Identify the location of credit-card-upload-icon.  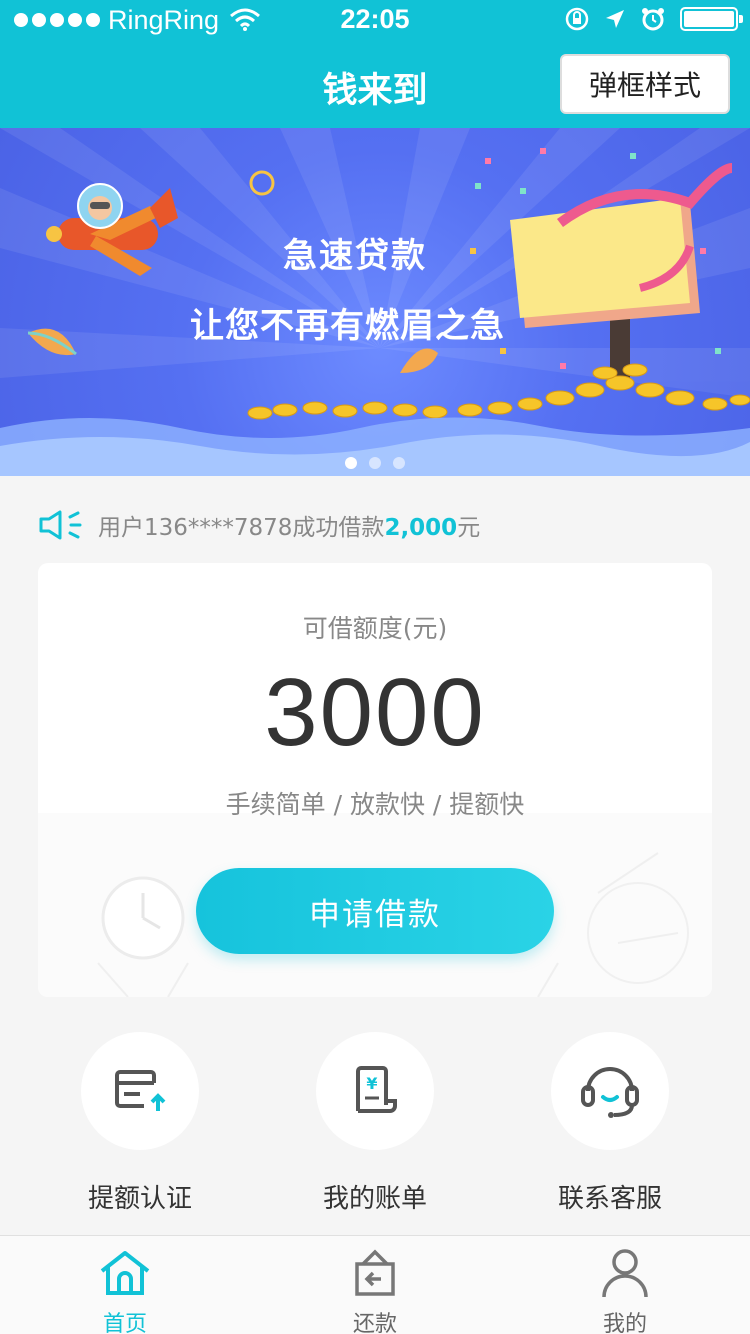
(140, 1090).